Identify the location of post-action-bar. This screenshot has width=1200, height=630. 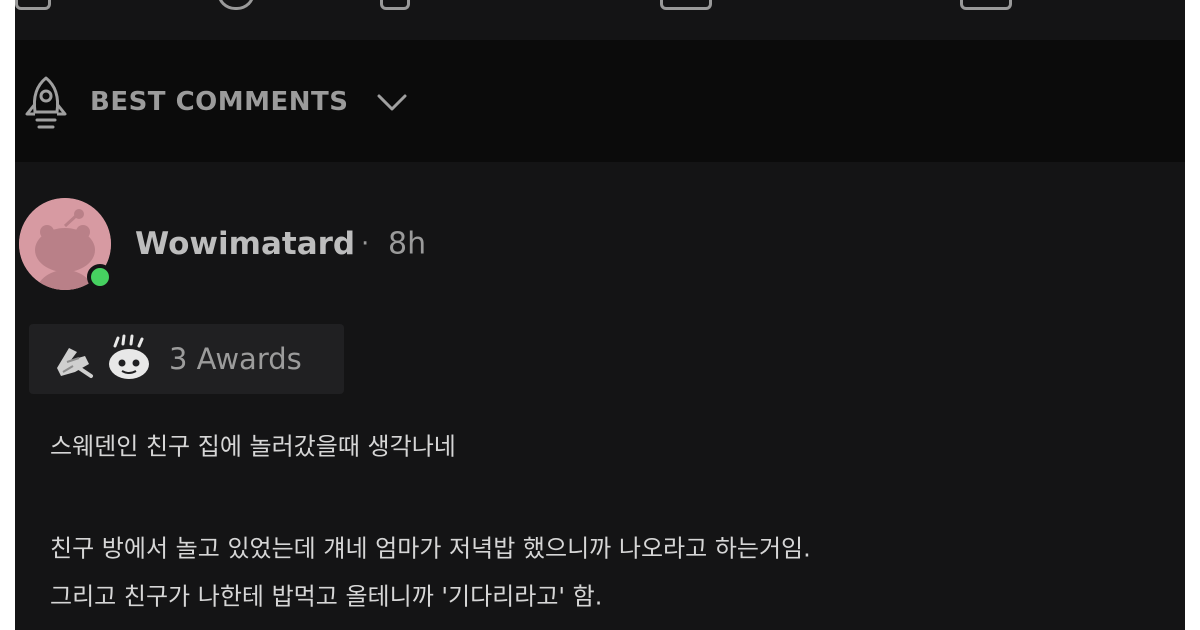
(600, 20).